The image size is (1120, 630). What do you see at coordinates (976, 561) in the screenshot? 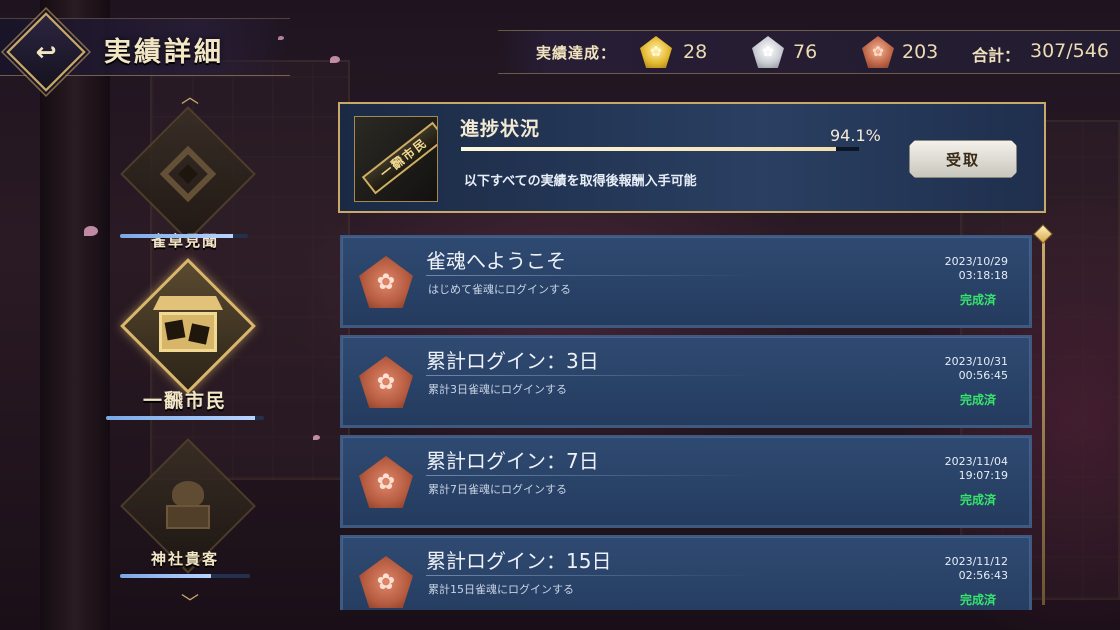
I see `date-text: 2023/11/12` at bounding box center [976, 561].